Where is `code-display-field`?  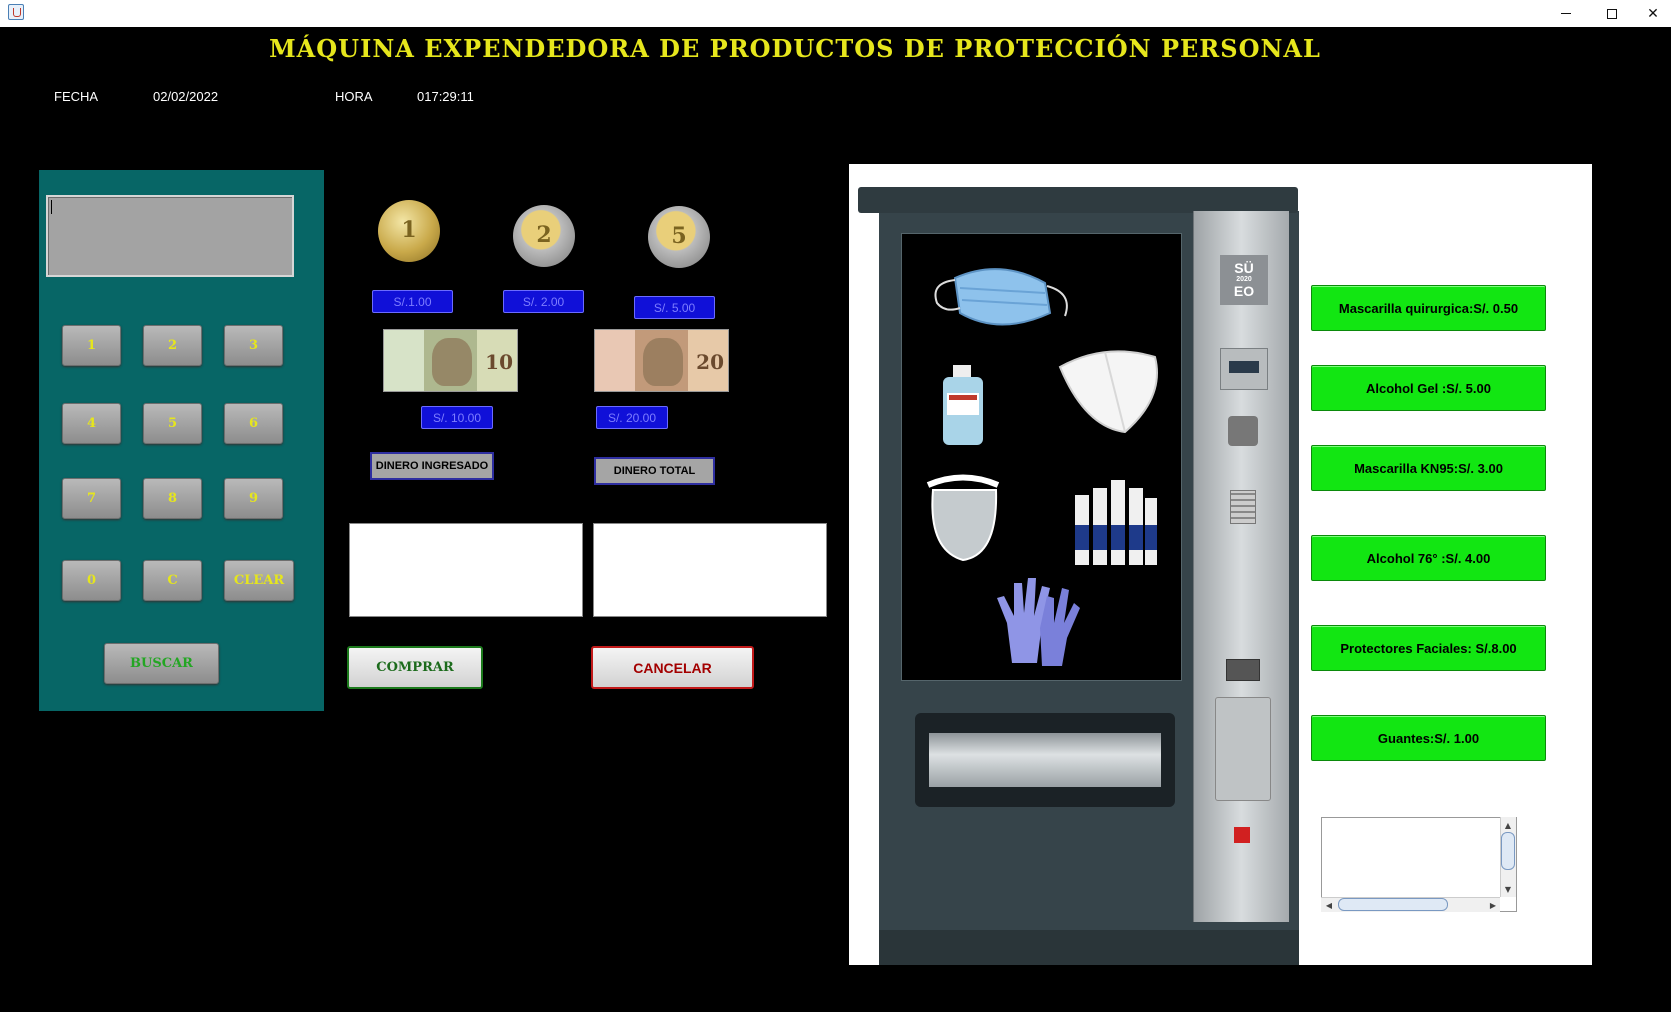
code-display-field is located at coordinates (170, 236).